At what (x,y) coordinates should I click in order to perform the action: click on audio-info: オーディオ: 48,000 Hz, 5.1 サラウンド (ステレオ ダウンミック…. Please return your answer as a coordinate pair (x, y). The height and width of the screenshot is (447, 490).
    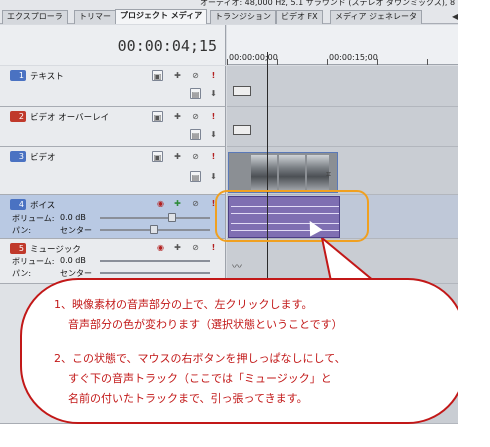
    Looking at the image, I should click on (328, 3).